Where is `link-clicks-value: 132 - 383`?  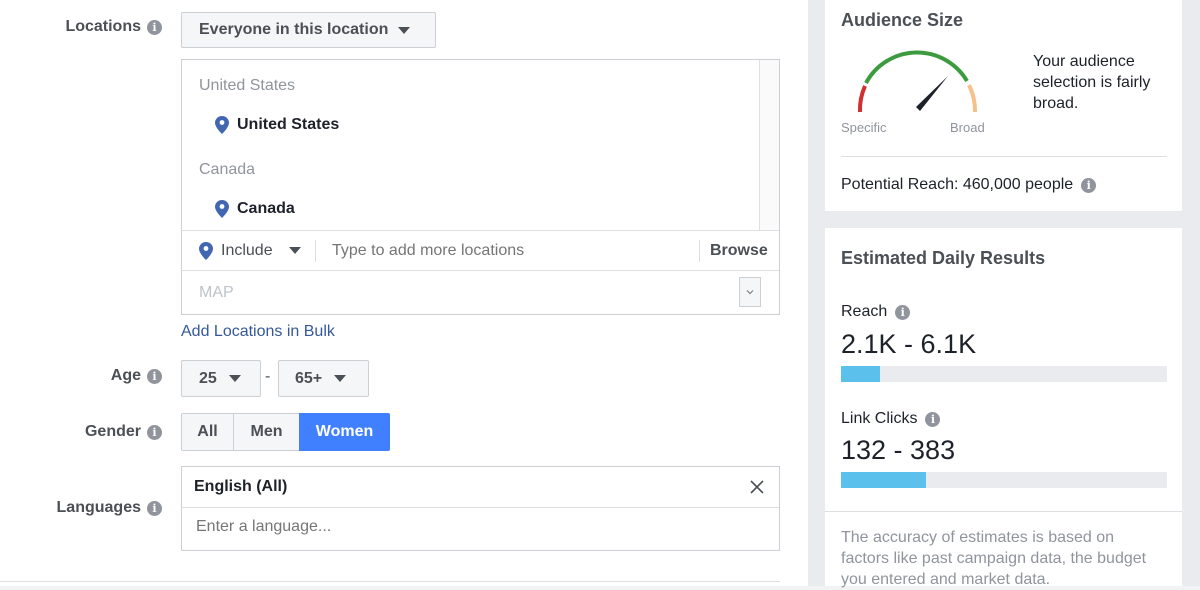 link-clicks-value: 132 - 383 is located at coordinates (898, 450).